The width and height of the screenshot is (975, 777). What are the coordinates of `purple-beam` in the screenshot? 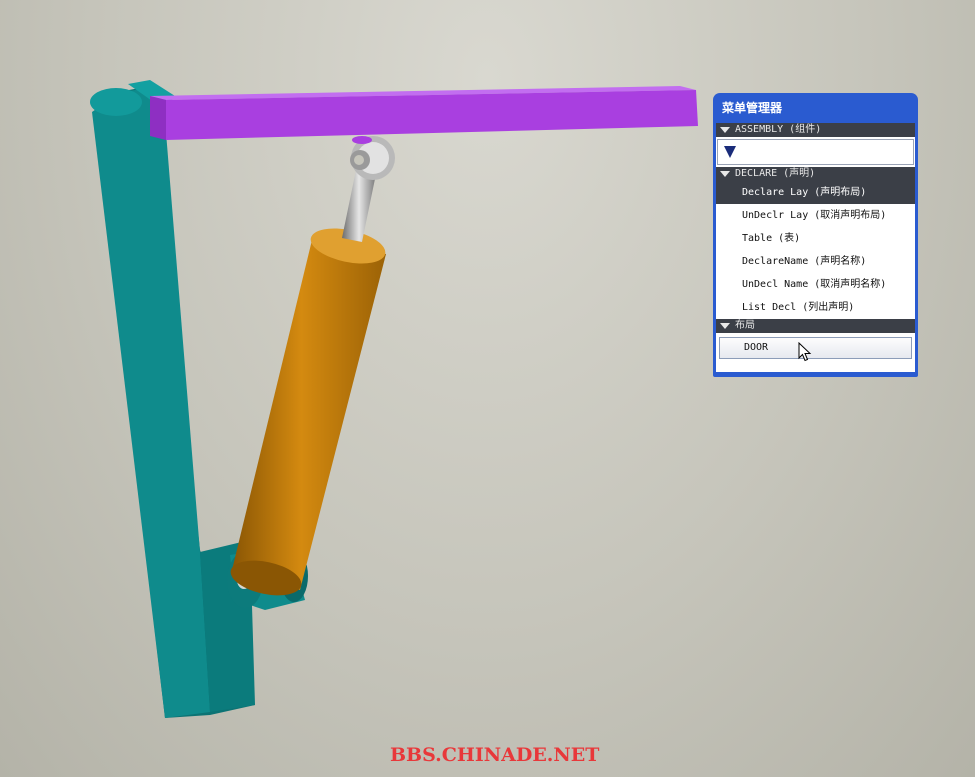 It's located at (424, 115).